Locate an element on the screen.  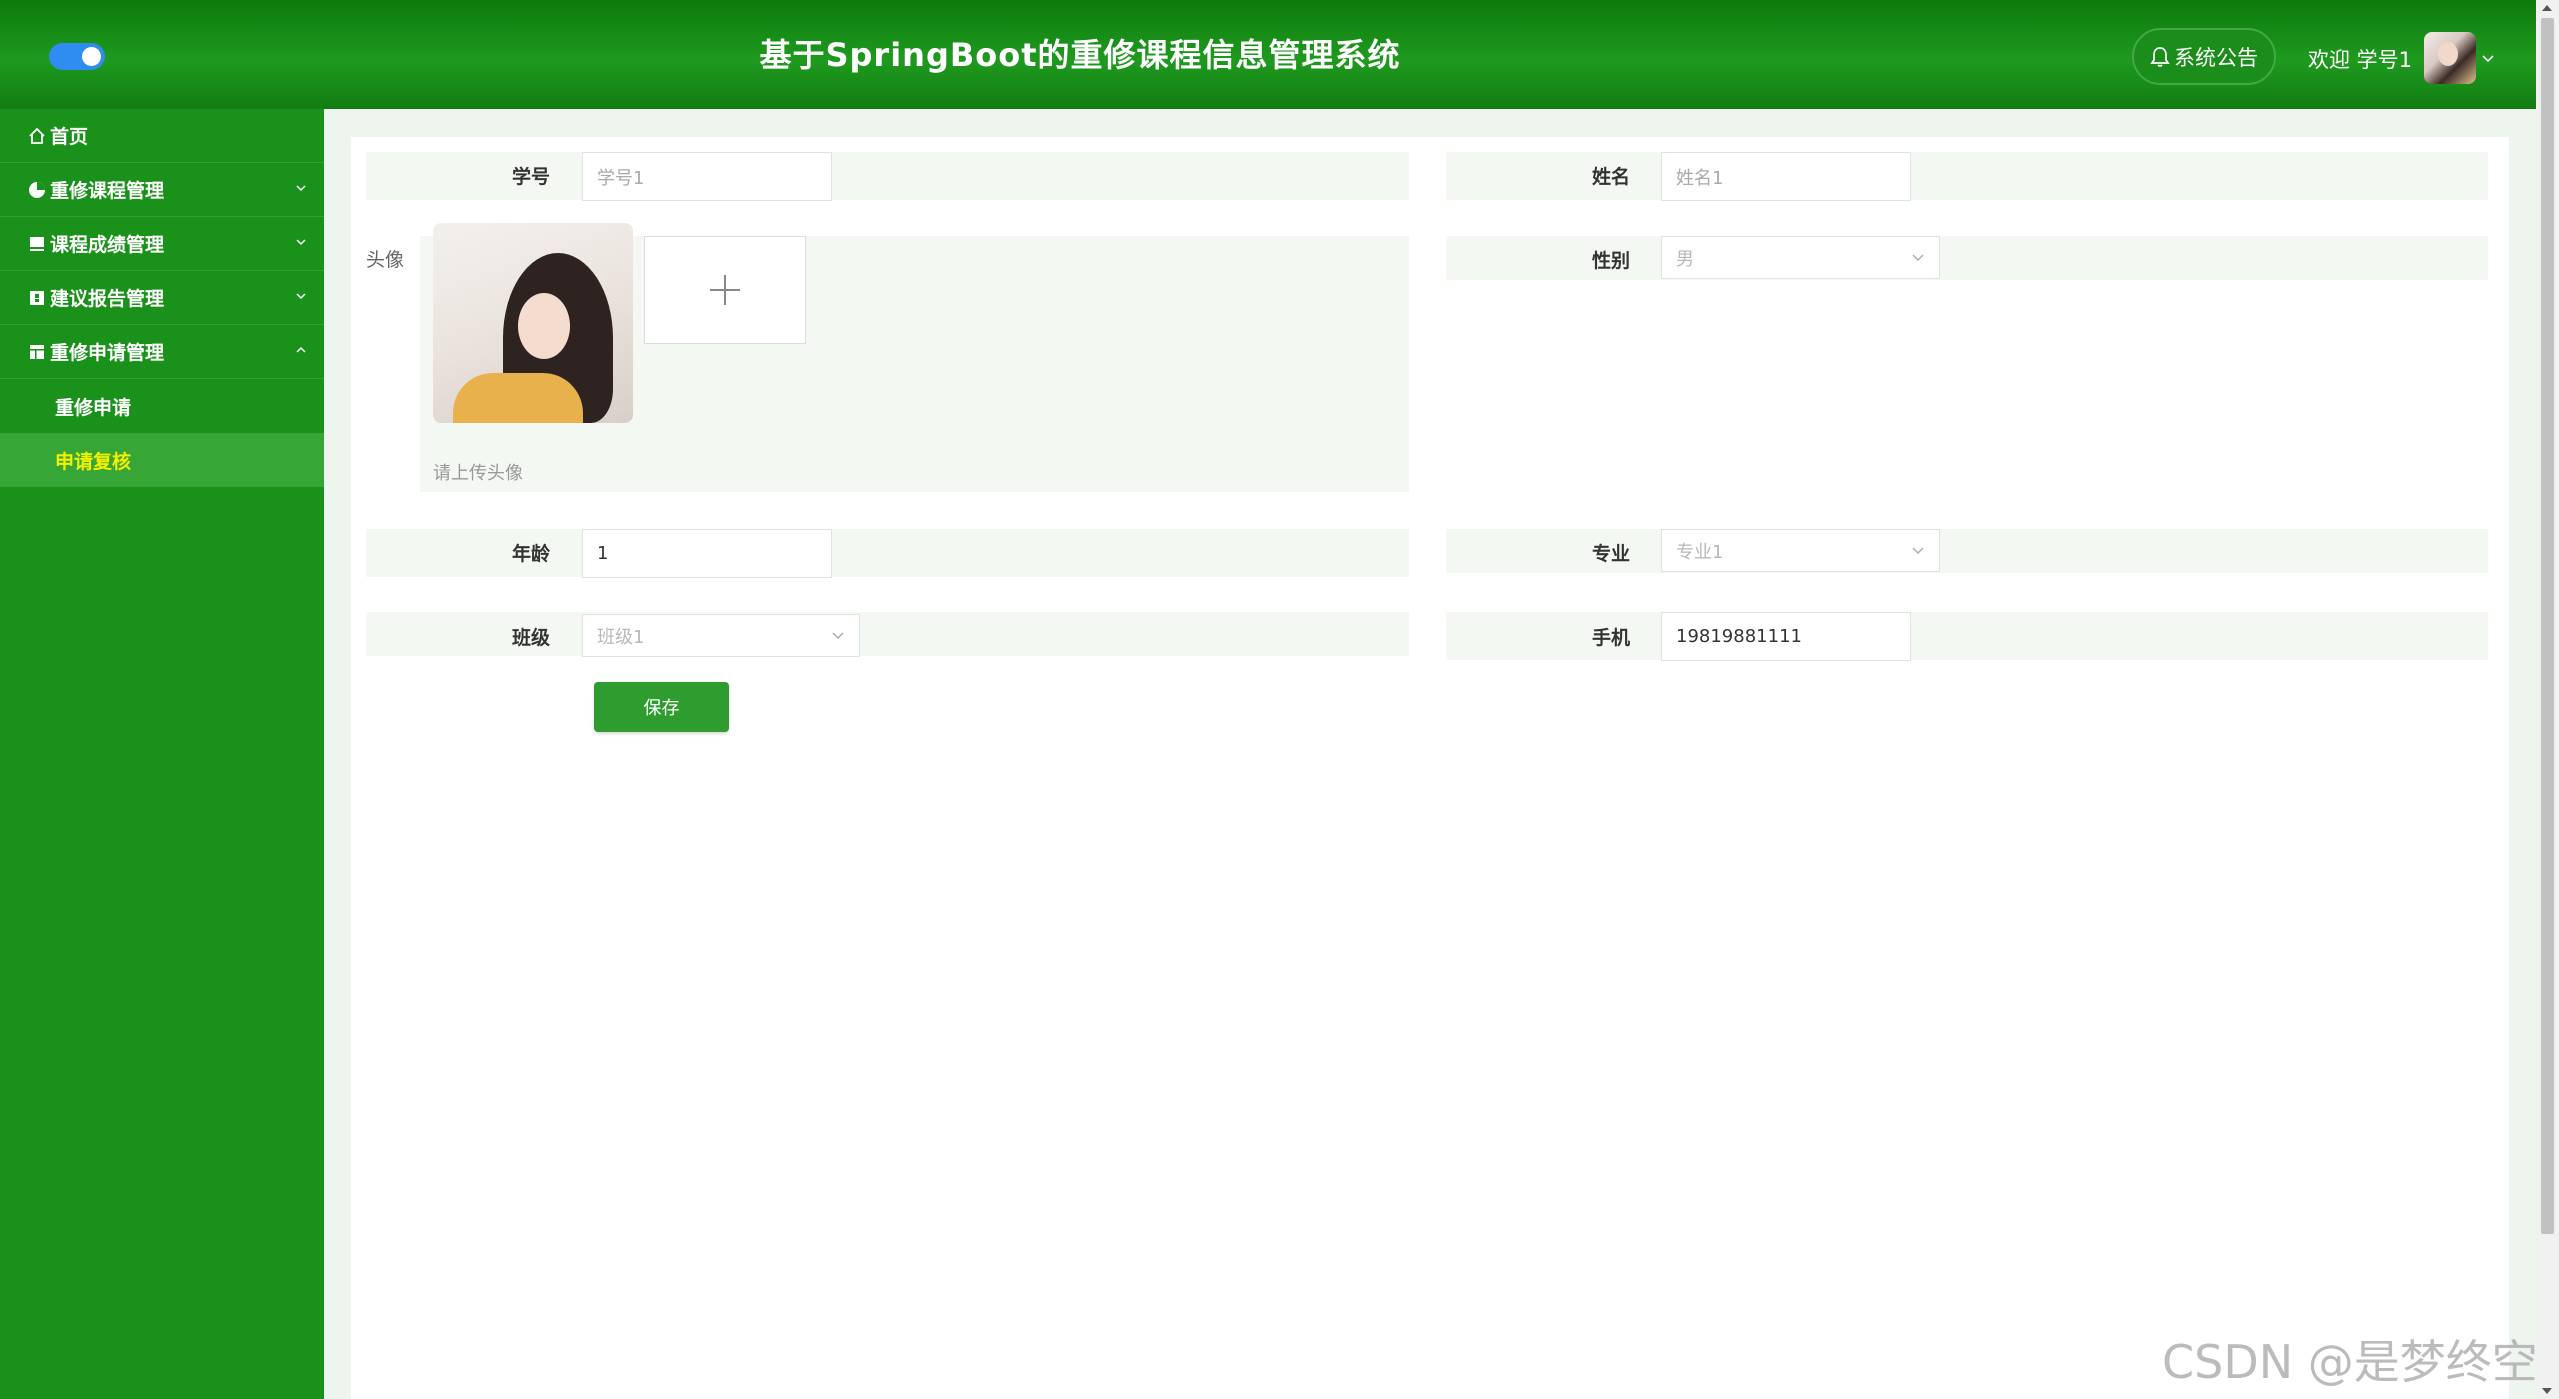
sidebar: 首页 重修课程管理 课程成绩管理 建议报告管理 重修申请管理 重修申请 申请复核 is located at coordinates (162, 754).